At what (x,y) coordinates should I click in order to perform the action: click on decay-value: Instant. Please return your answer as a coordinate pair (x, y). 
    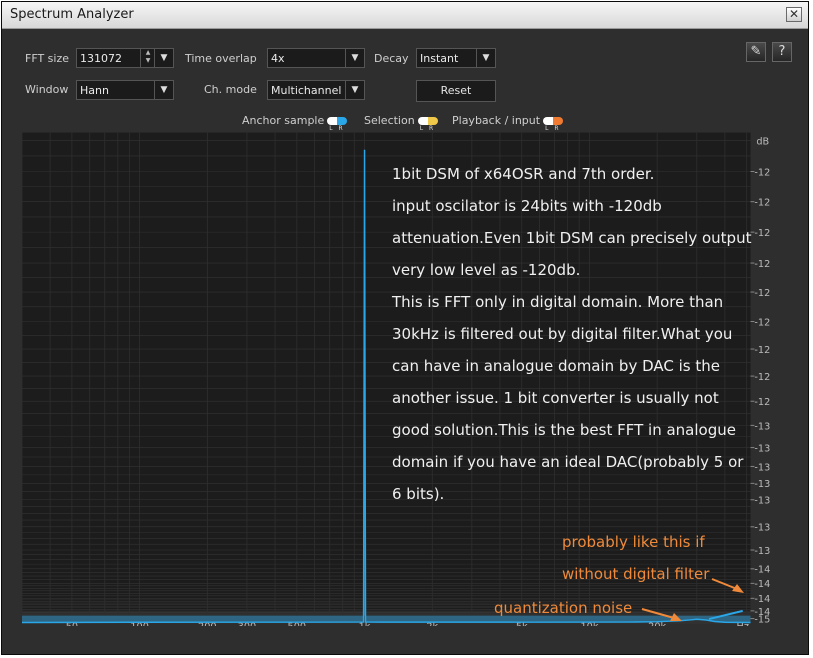
    Looking at the image, I should click on (439, 58).